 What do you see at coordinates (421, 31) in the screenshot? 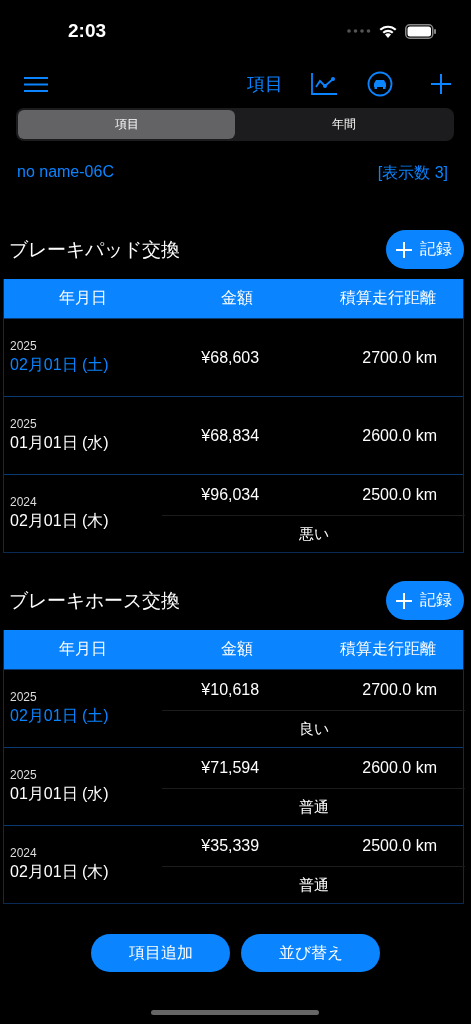
I see `battery-icon` at bounding box center [421, 31].